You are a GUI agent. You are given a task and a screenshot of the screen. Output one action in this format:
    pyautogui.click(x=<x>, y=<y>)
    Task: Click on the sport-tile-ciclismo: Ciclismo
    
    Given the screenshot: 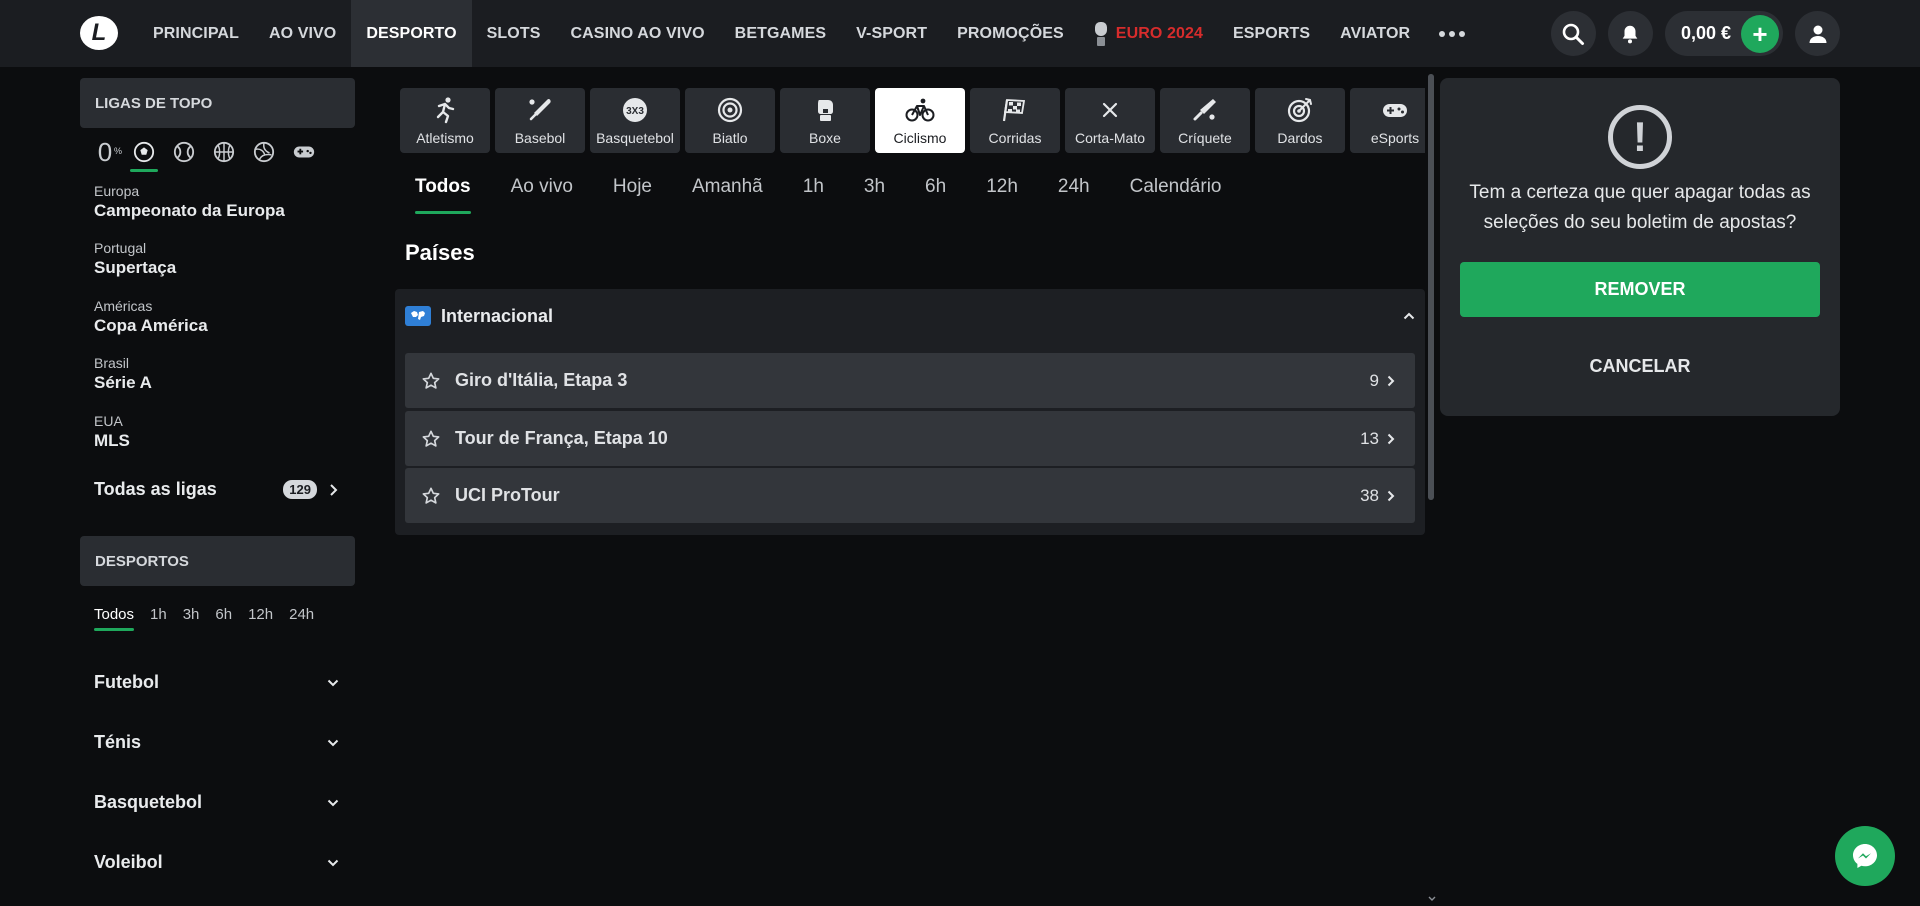 What is the action you would take?
    pyautogui.click(x=920, y=120)
    